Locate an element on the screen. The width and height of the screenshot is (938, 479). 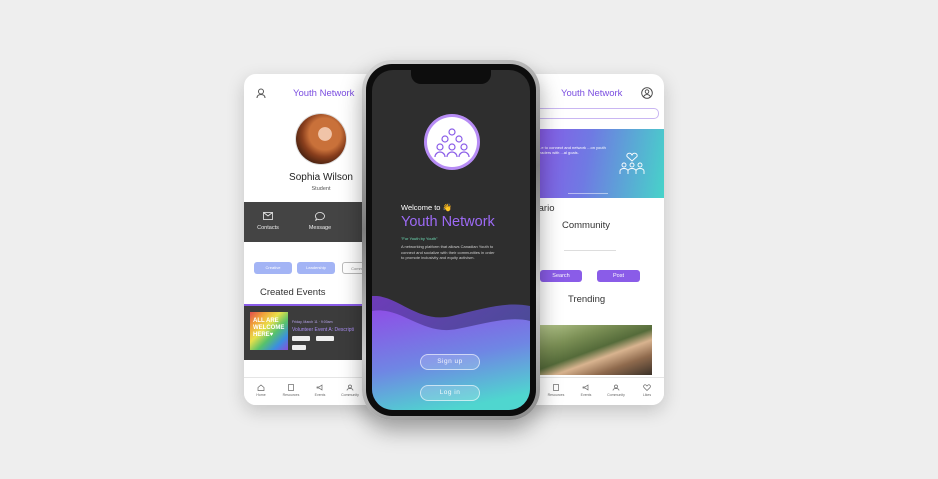
app-logo is located at coordinates (452, 142).